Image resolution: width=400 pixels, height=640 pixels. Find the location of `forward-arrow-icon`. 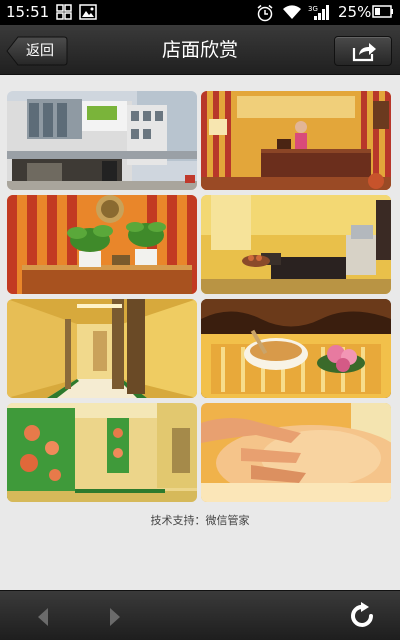

forward-arrow-icon is located at coordinates (115, 617).